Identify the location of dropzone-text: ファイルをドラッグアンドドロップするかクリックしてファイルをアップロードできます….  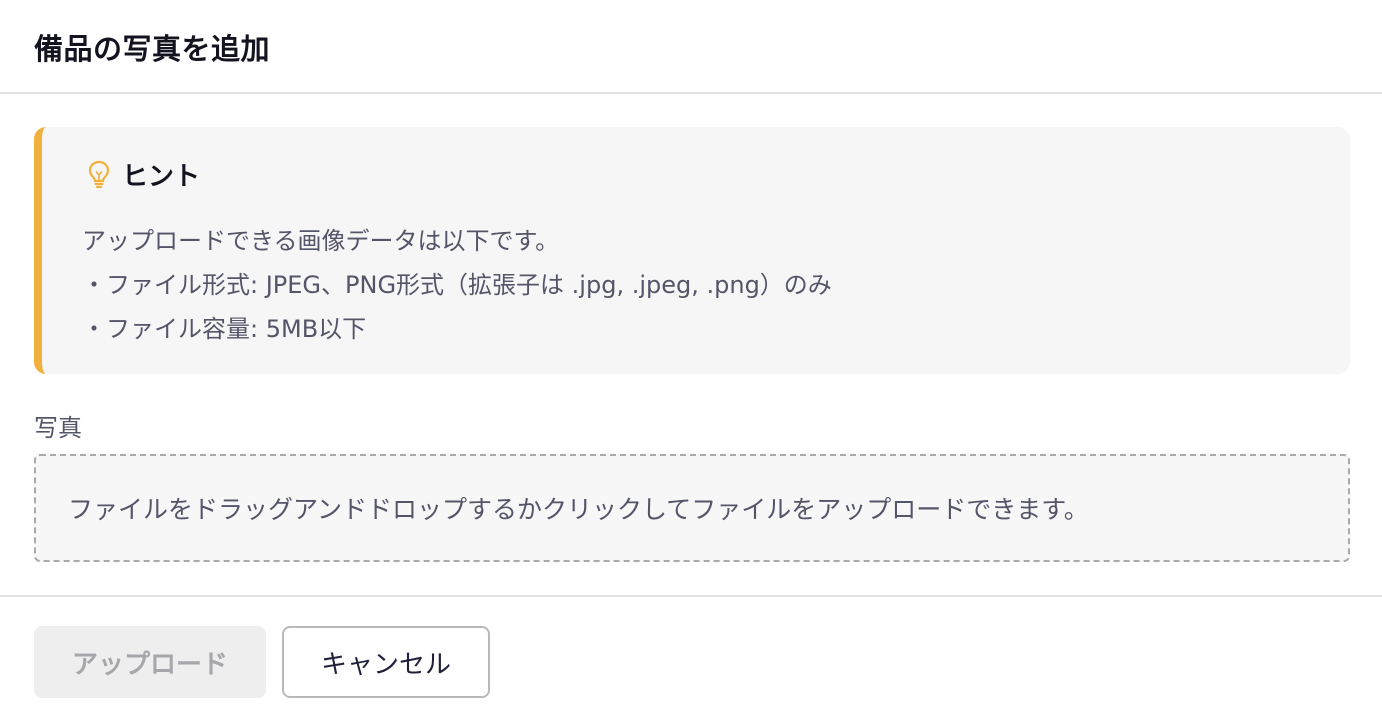
(578, 509).